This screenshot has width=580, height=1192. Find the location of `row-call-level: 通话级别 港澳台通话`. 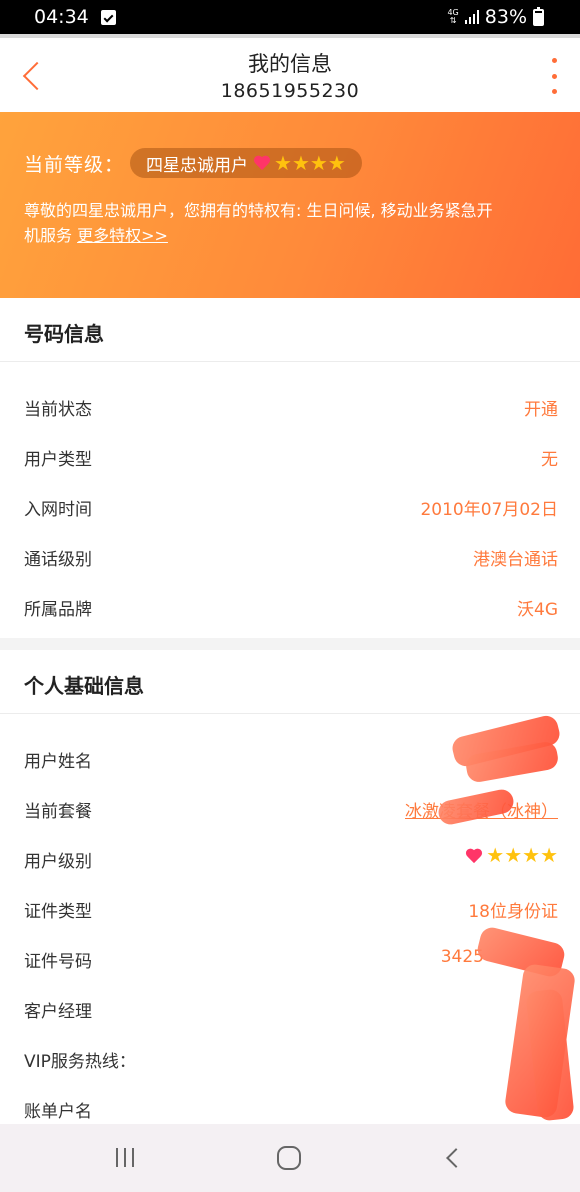

row-call-level: 通话级别 港澳台通话 is located at coordinates (291, 560).